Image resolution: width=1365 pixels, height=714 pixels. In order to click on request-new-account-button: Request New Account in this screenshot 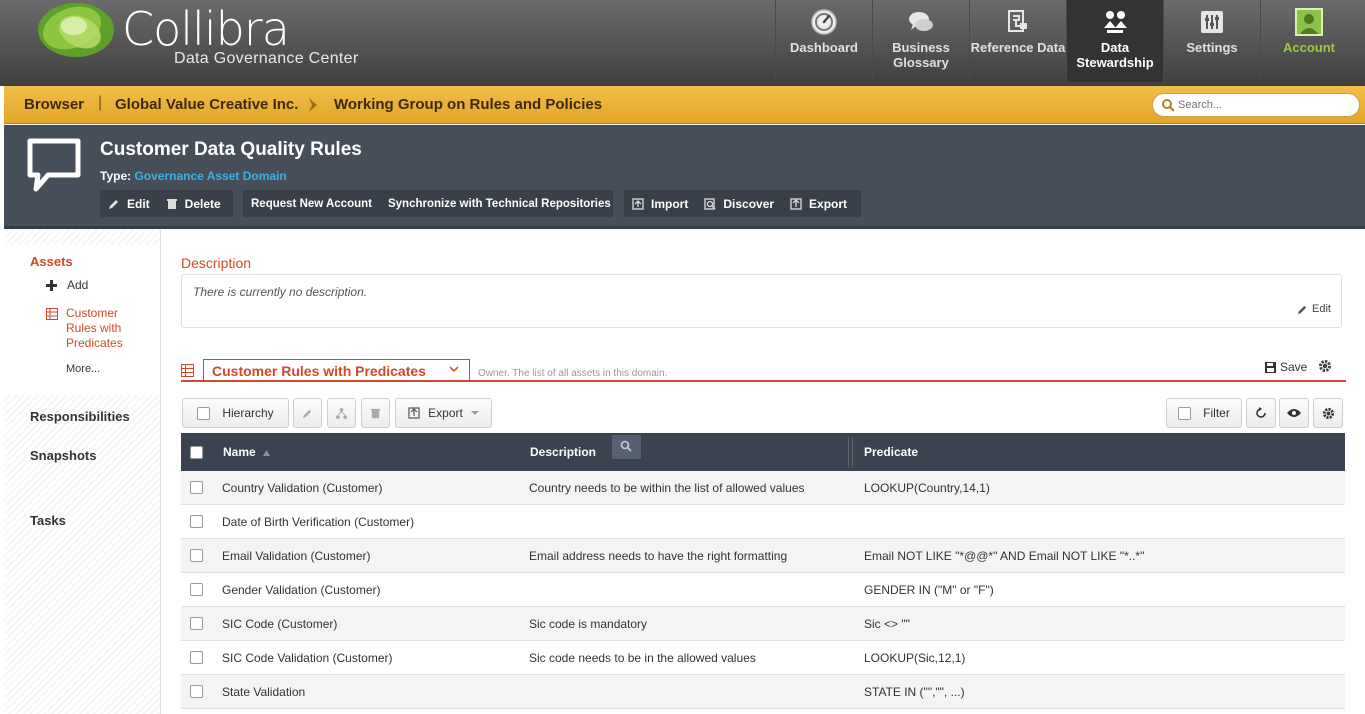, I will do `click(311, 204)`.